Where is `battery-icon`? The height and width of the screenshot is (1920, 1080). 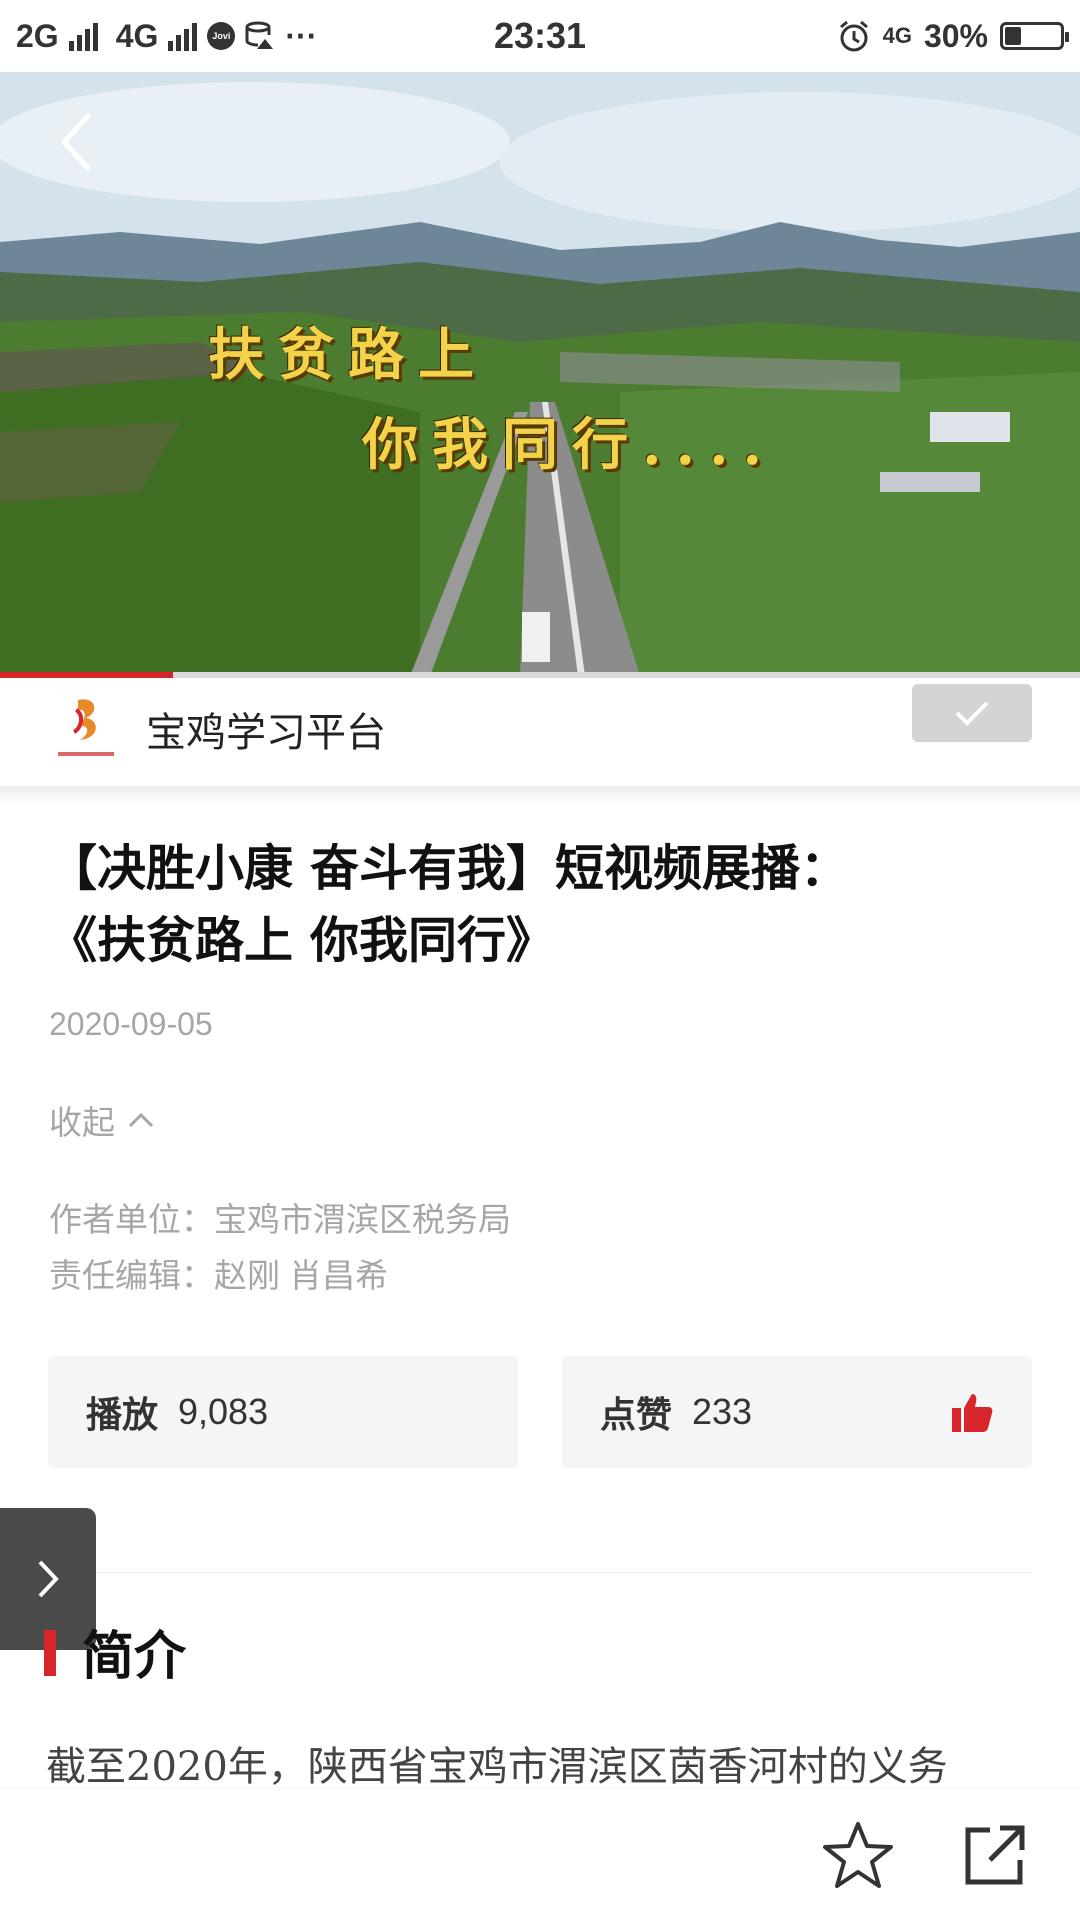 battery-icon is located at coordinates (1034, 36).